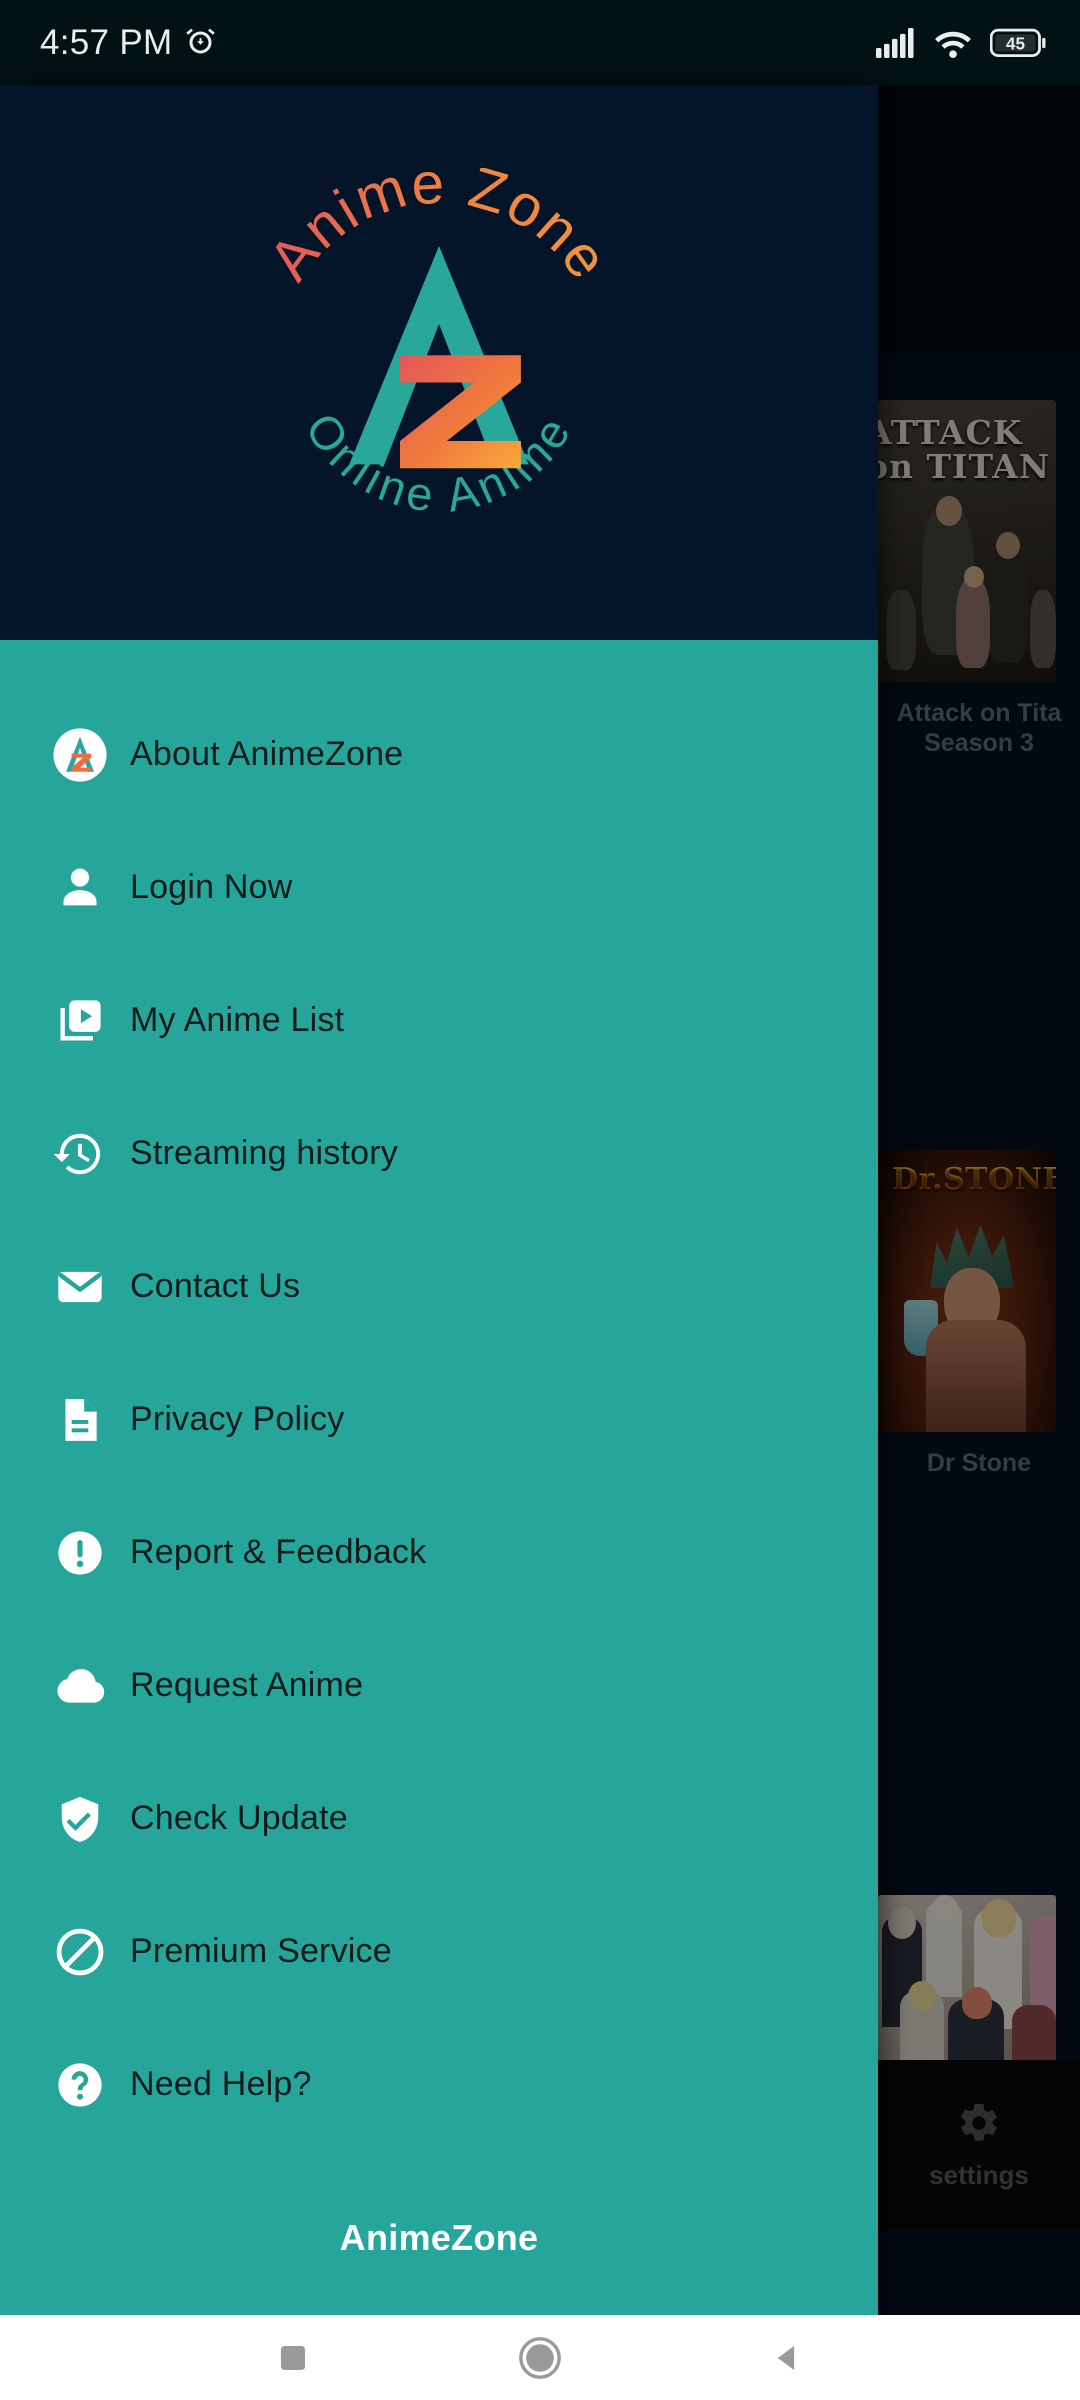 The image size is (1080, 2400). I want to click on battery-icon: 45, so click(1018, 42).